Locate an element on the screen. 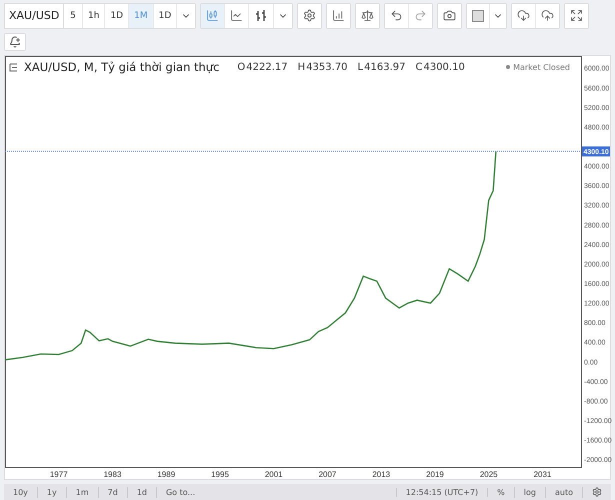 This screenshot has height=500, width=615. x-axis-label: 1995 is located at coordinates (220, 475).